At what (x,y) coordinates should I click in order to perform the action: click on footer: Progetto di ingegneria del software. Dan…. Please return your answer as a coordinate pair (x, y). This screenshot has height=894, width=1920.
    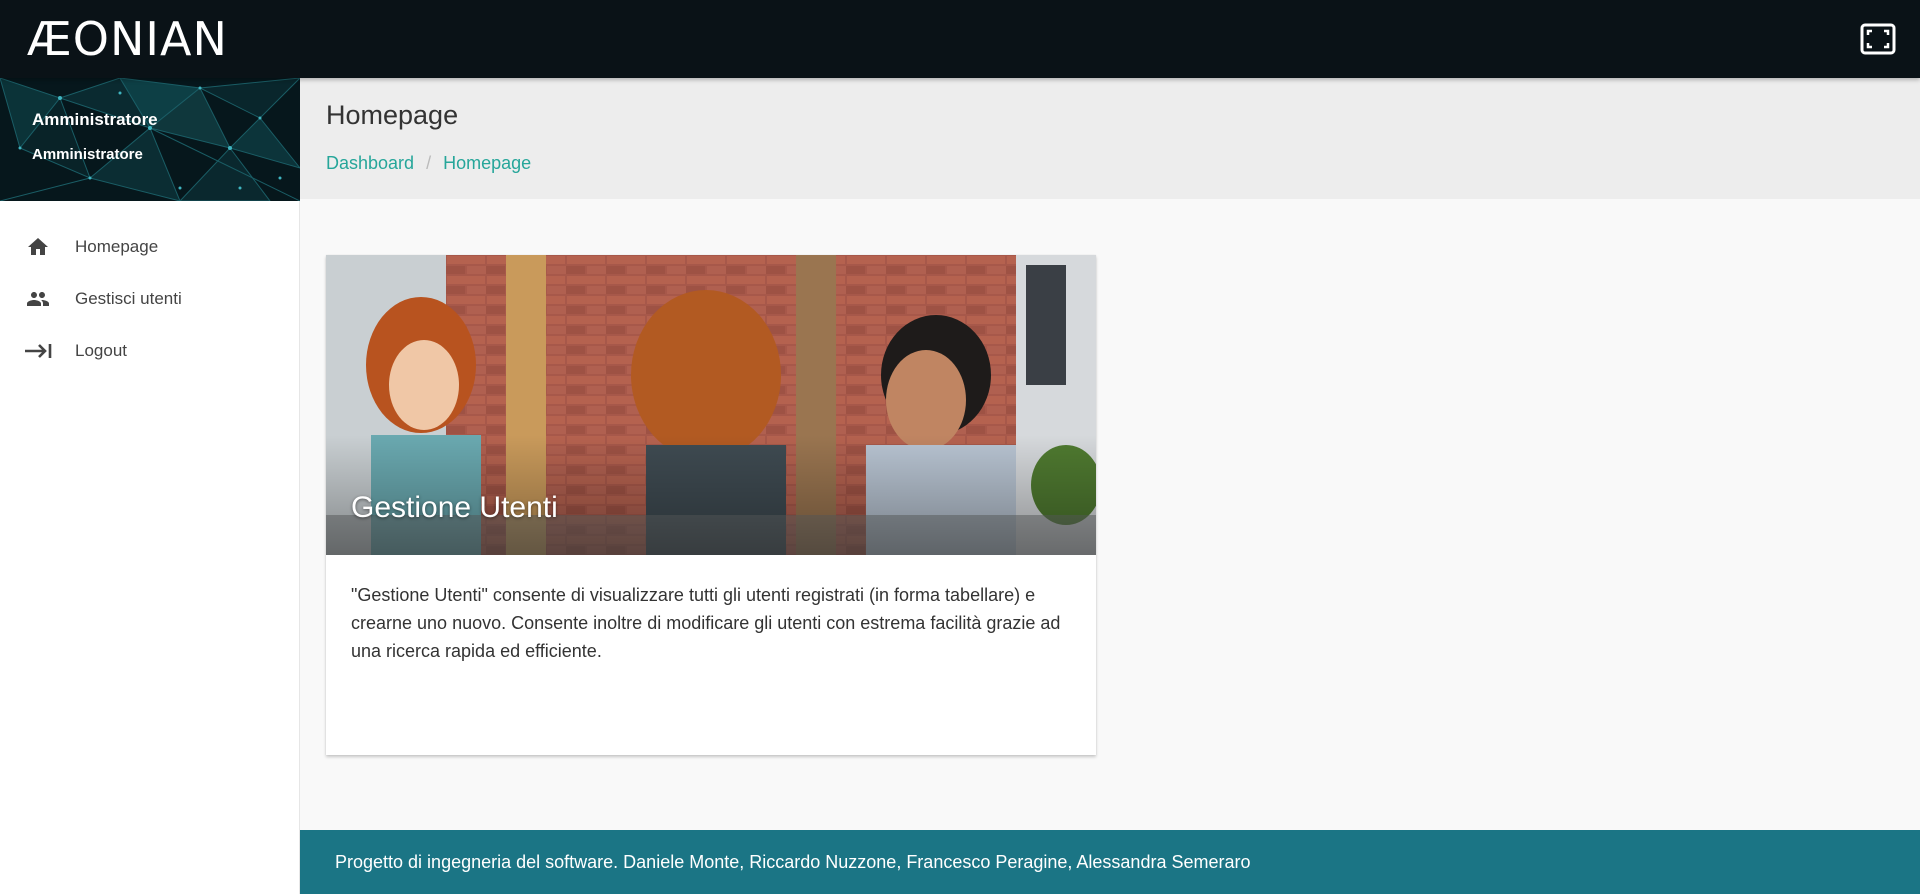
    Looking at the image, I should click on (1110, 862).